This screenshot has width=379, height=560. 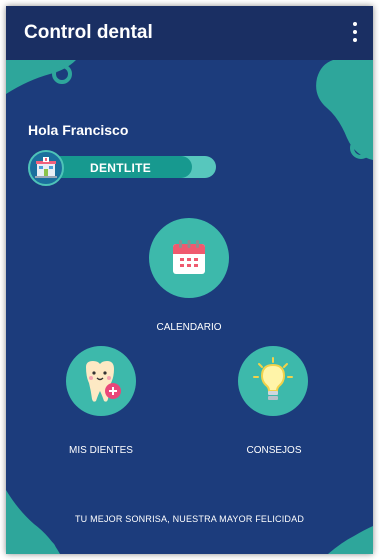 I want to click on tips-tile-circle, so click(x=273, y=381).